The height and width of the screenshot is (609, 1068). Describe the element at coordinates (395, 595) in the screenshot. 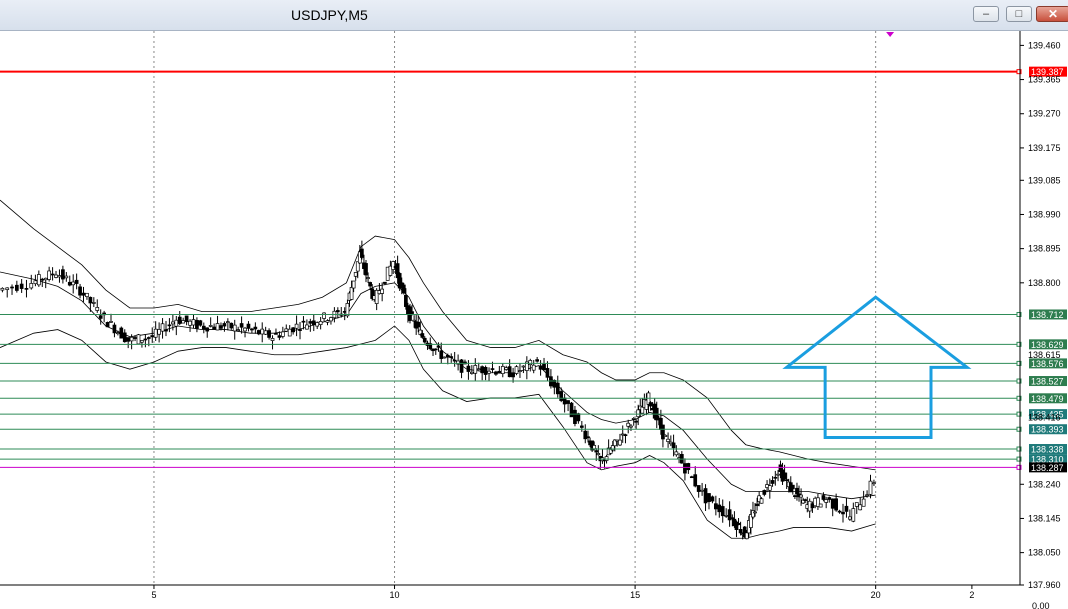

I see `x-tick-label: 10` at that location.